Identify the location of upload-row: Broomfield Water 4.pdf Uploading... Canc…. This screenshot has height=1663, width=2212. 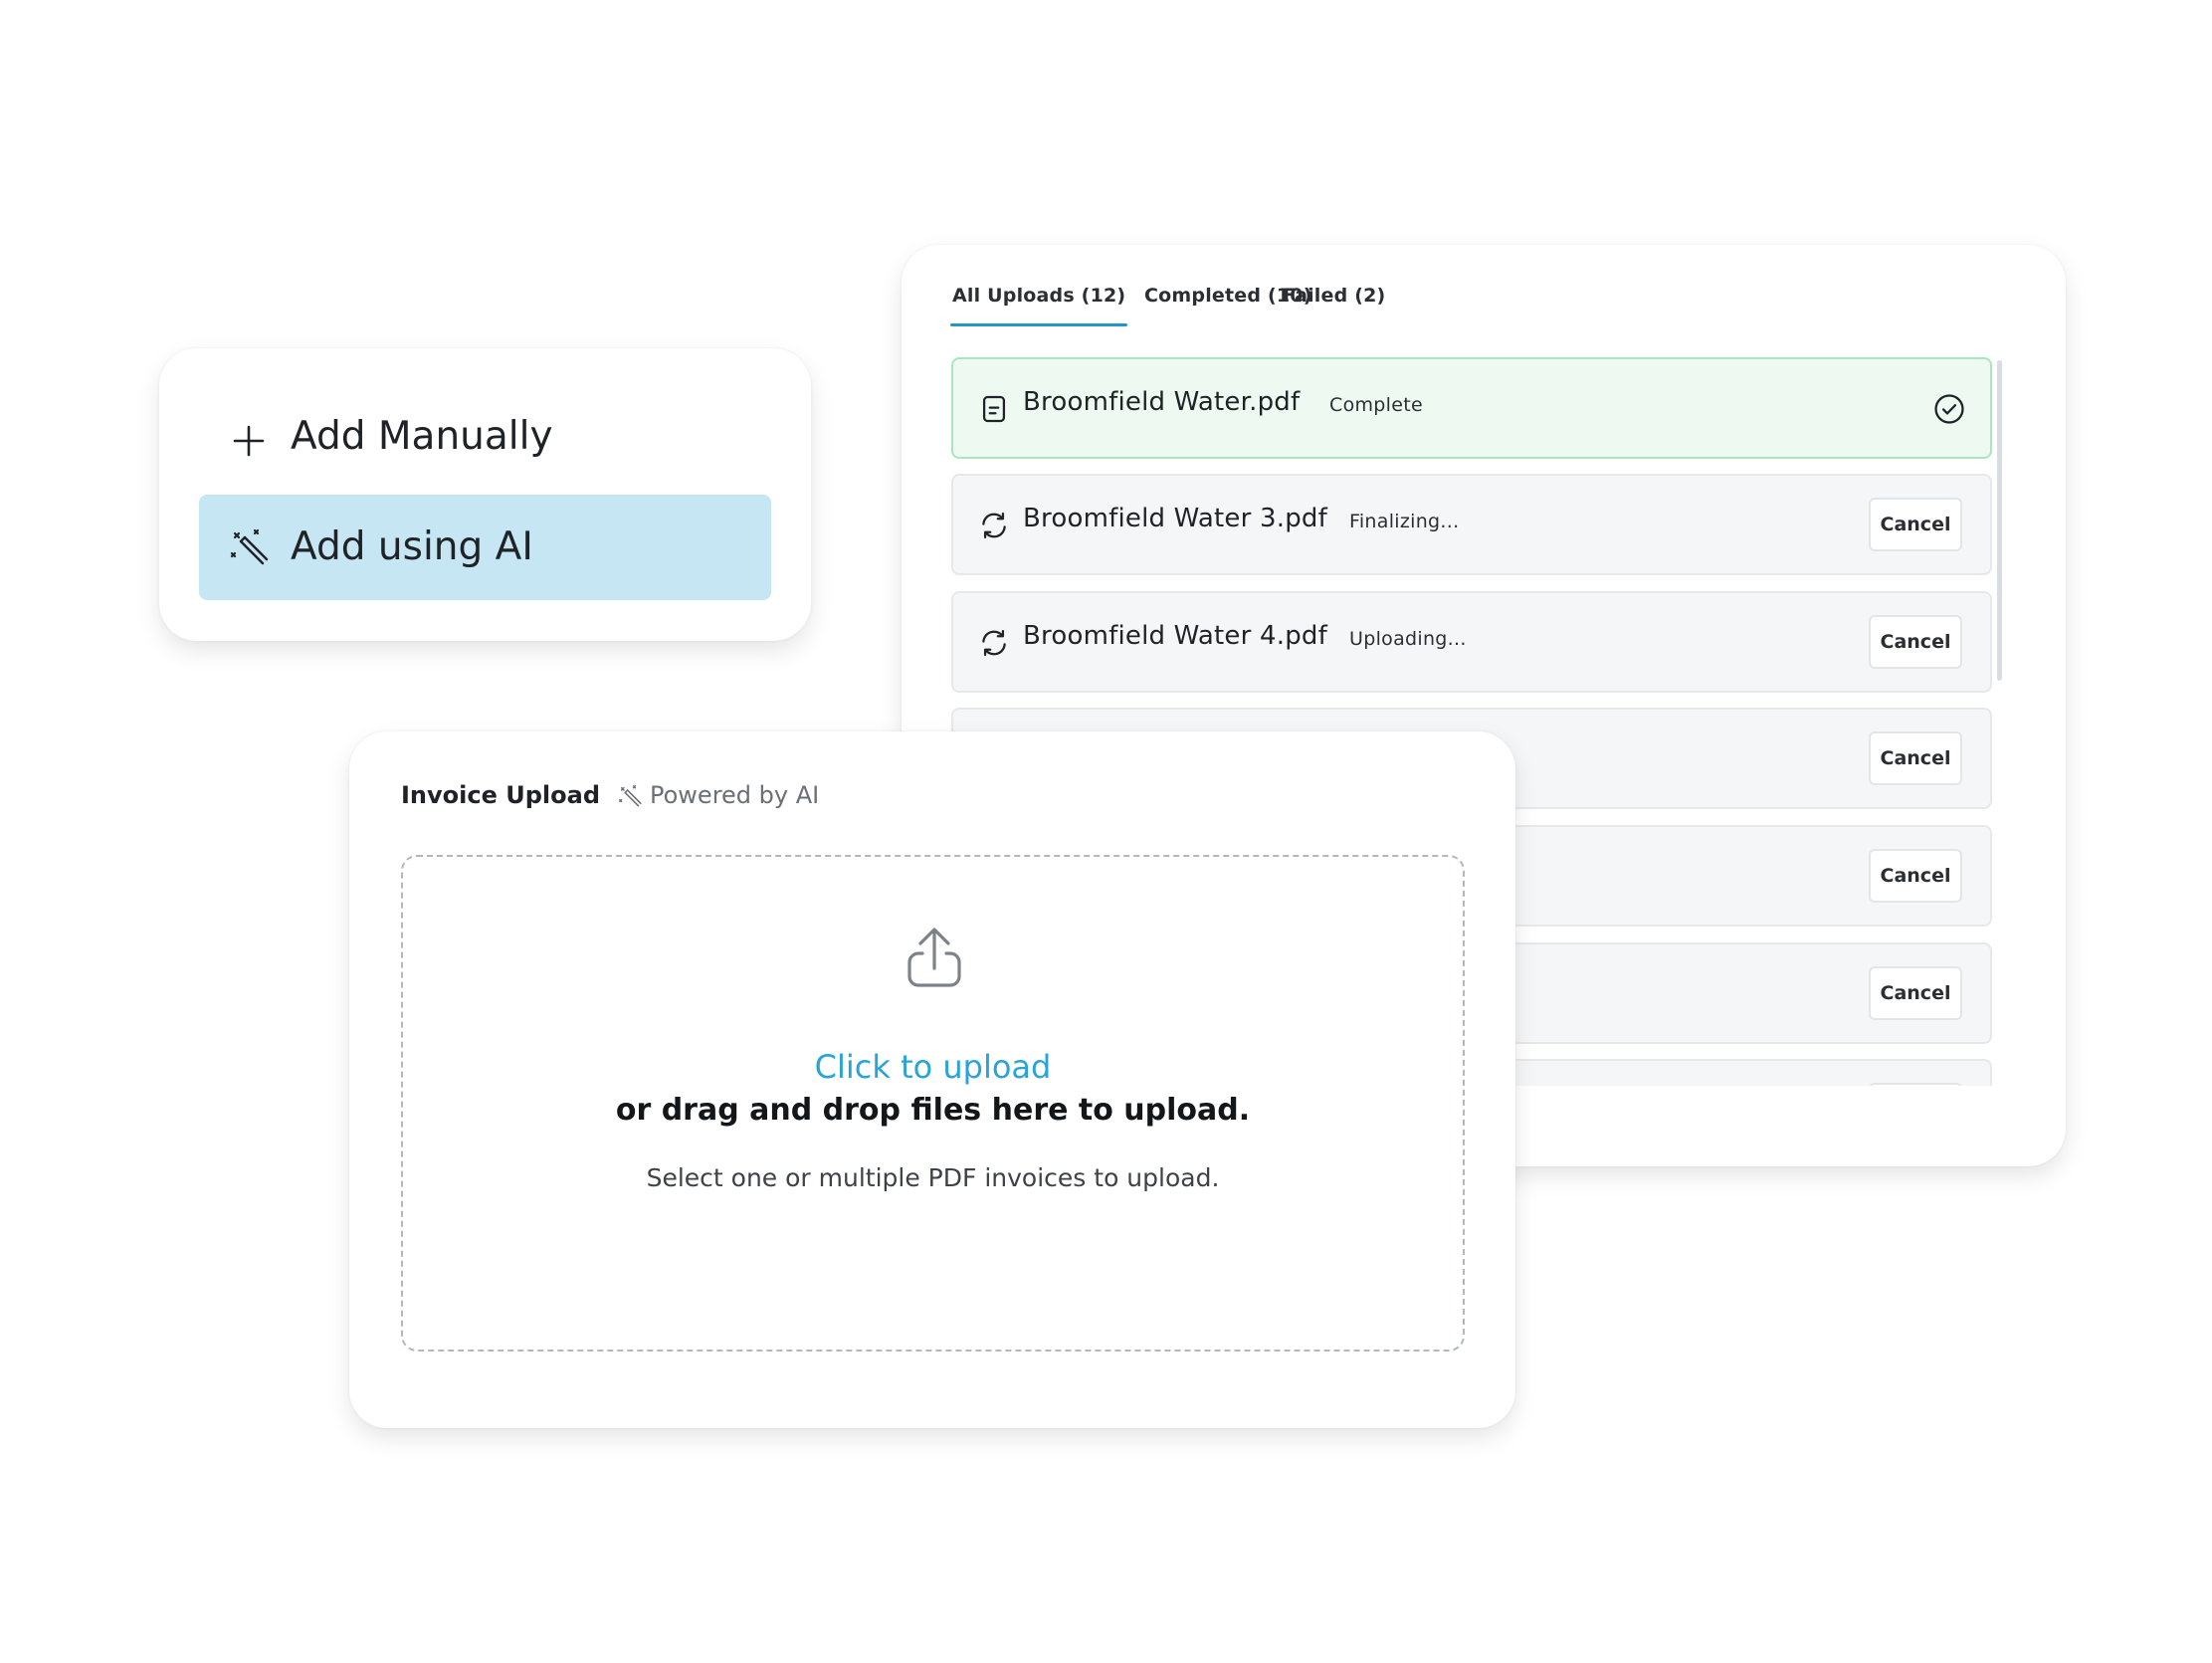
(1471, 642).